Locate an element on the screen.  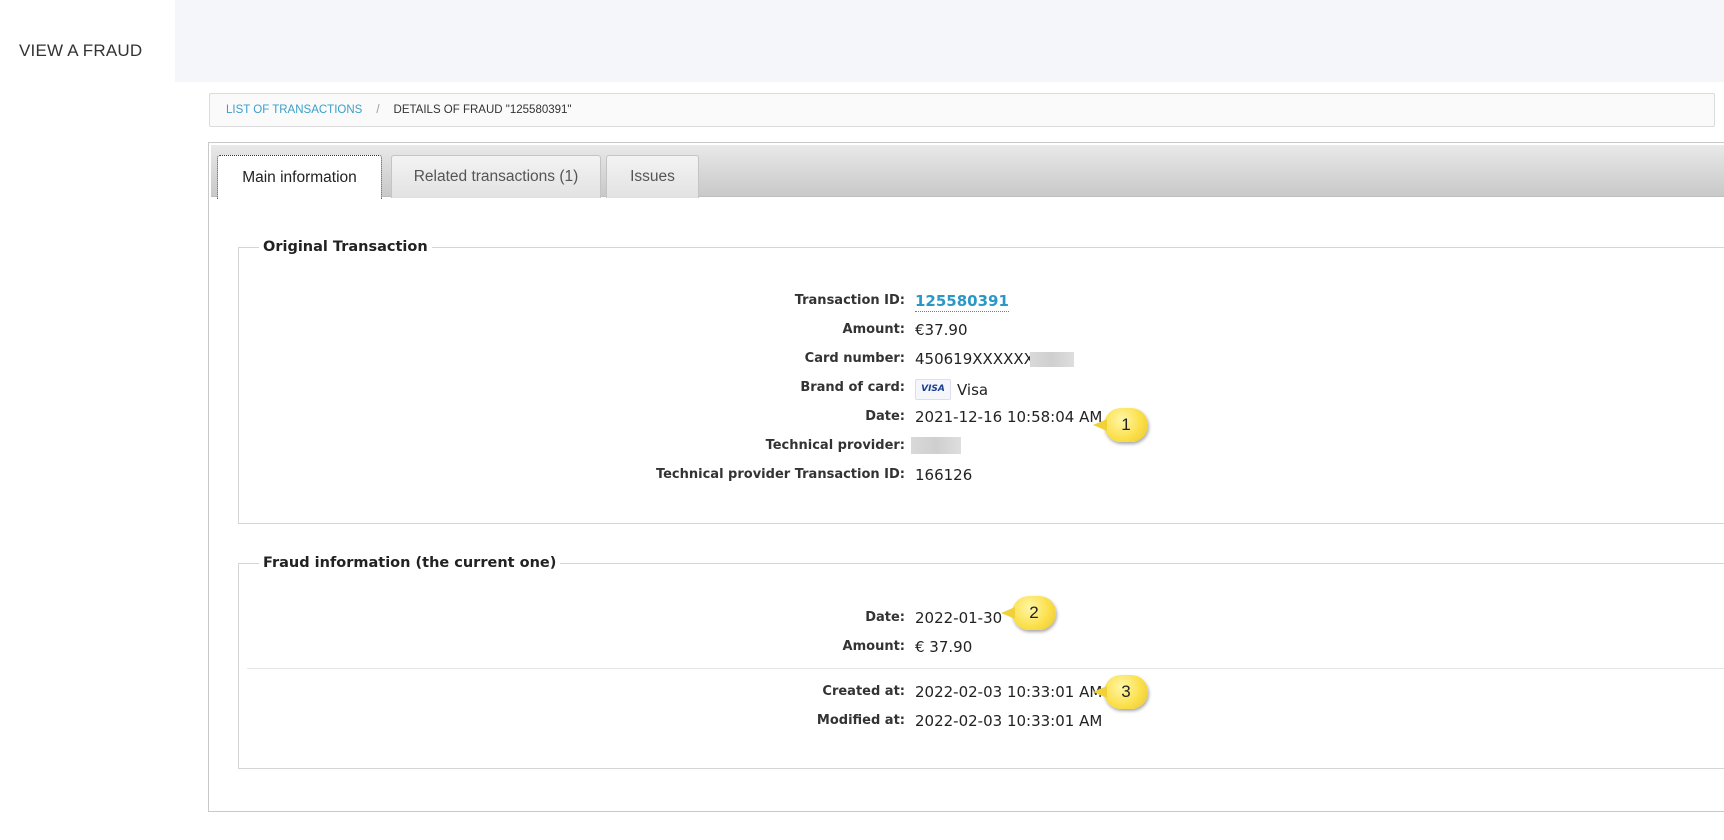
fraud-date-label: Date: is located at coordinates (885, 617).